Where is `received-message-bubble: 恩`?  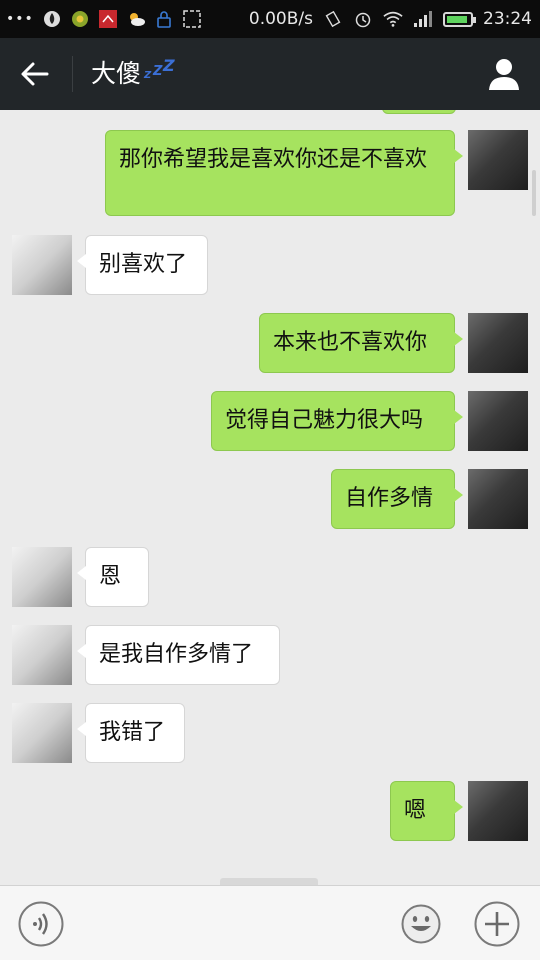
received-message-bubble: 恩 is located at coordinates (113, 577).